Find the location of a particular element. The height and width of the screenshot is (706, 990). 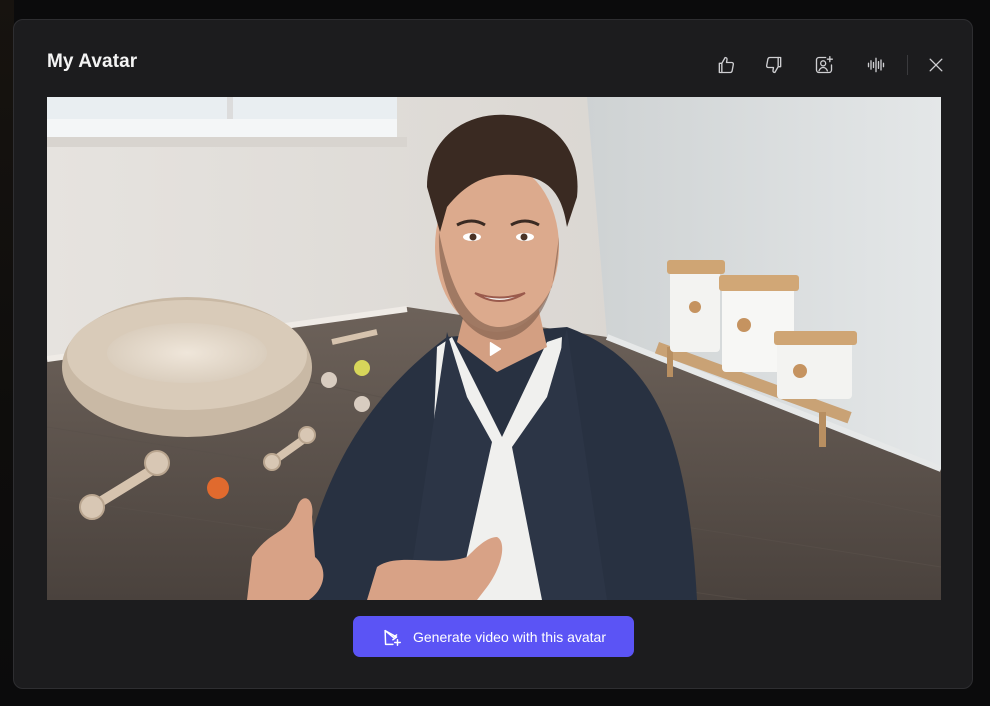

close-button is located at coordinates (936, 65).